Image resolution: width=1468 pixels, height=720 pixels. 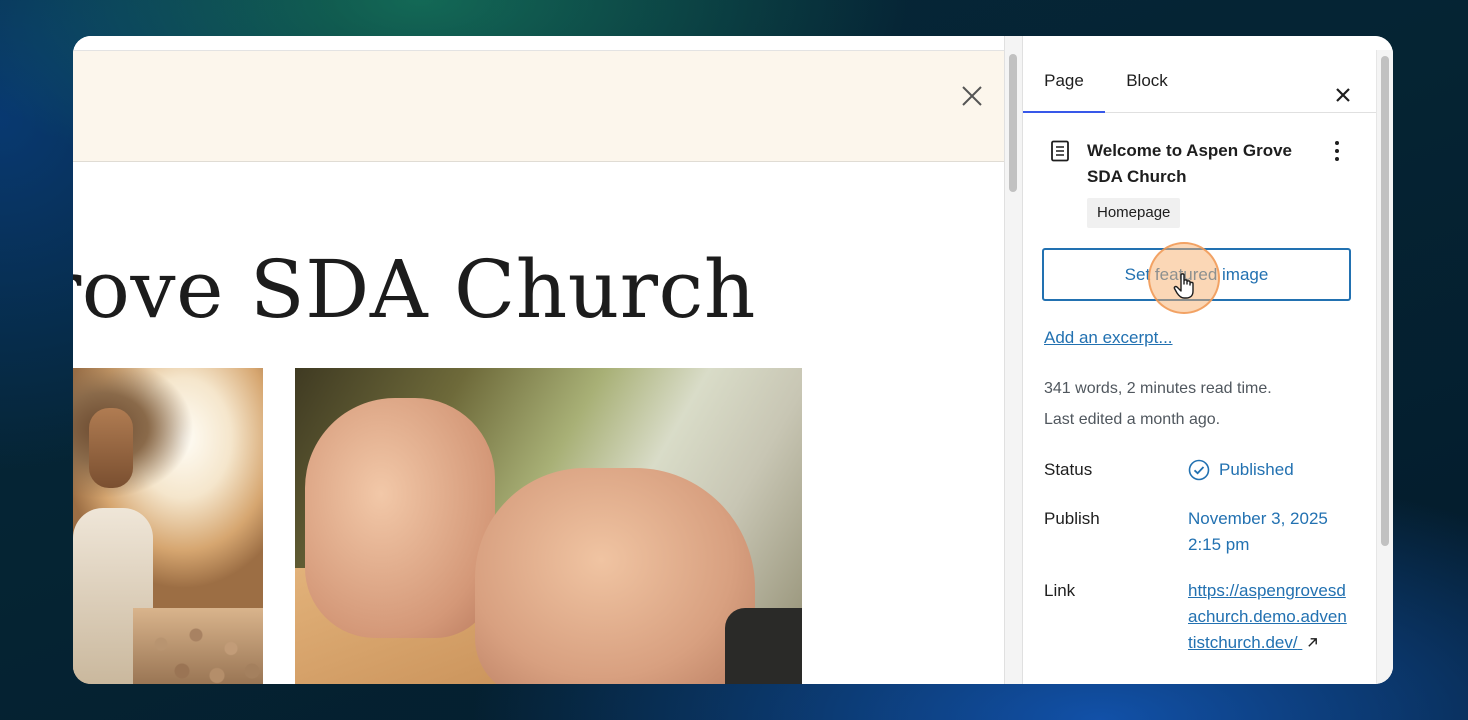 I want to click on publish-label: Publish, so click(x=1072, y=518).